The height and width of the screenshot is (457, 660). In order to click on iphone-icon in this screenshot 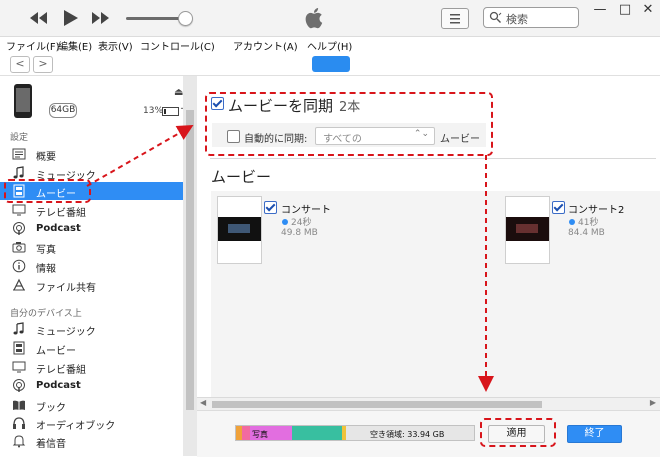, I will do `click(23, 101)`.